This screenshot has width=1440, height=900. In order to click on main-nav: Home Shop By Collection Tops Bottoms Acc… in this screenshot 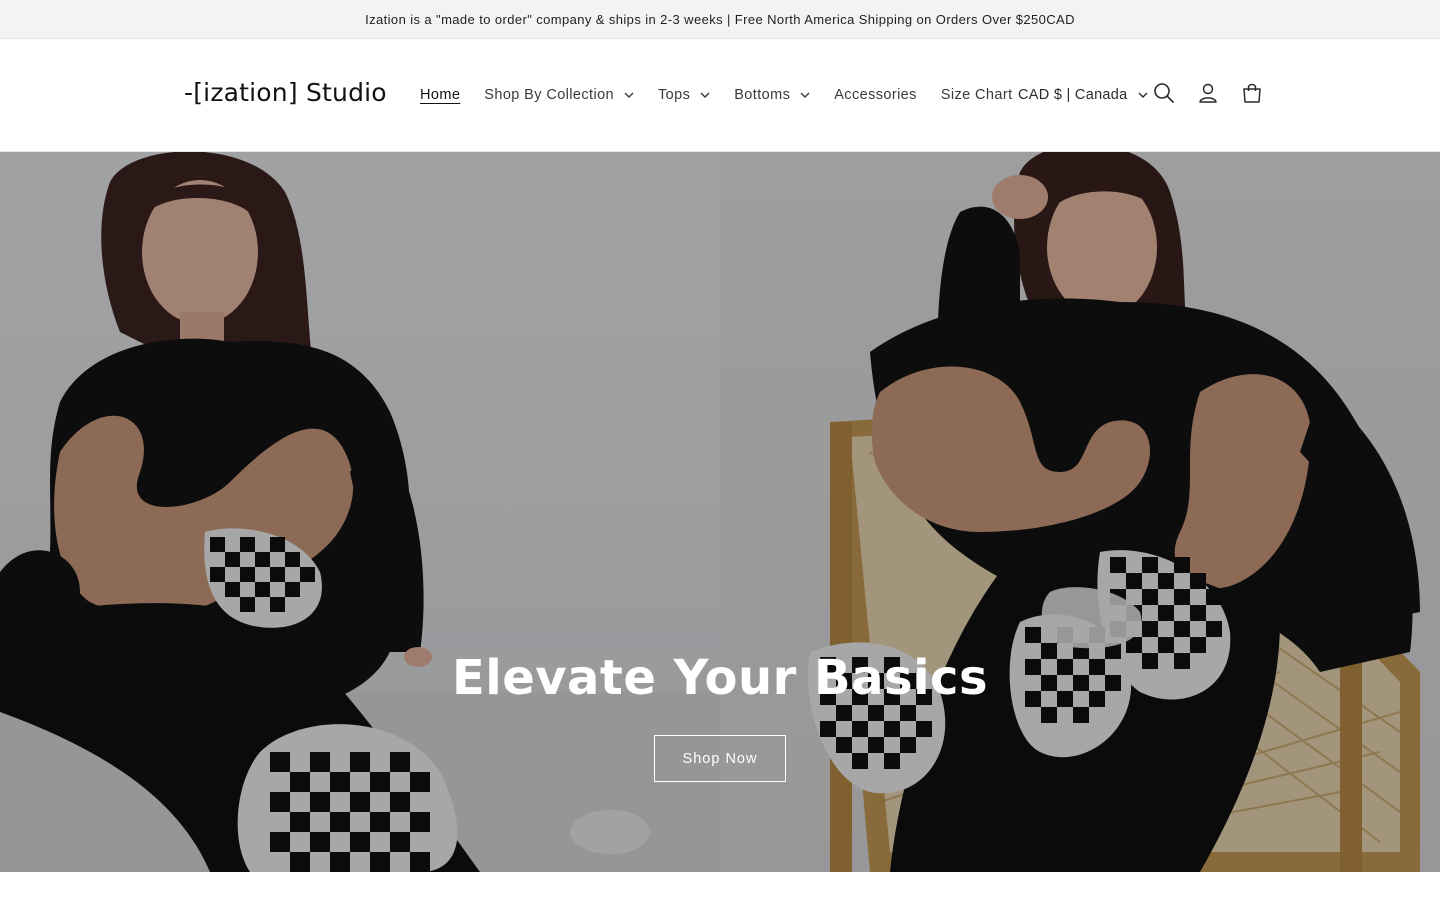, I will do `click(728, 95)`.